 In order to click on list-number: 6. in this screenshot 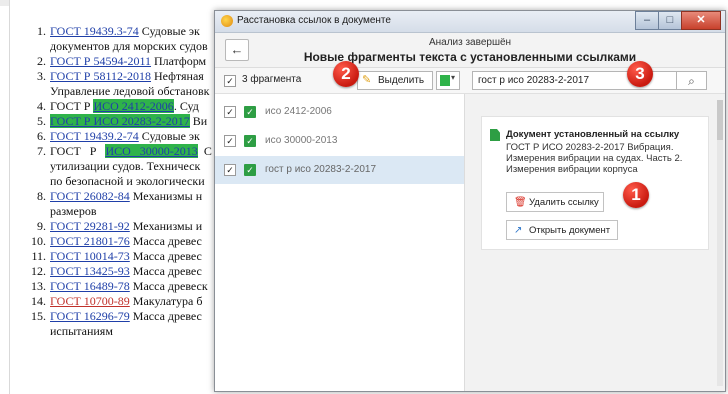, I will do `click(41, 136)`.